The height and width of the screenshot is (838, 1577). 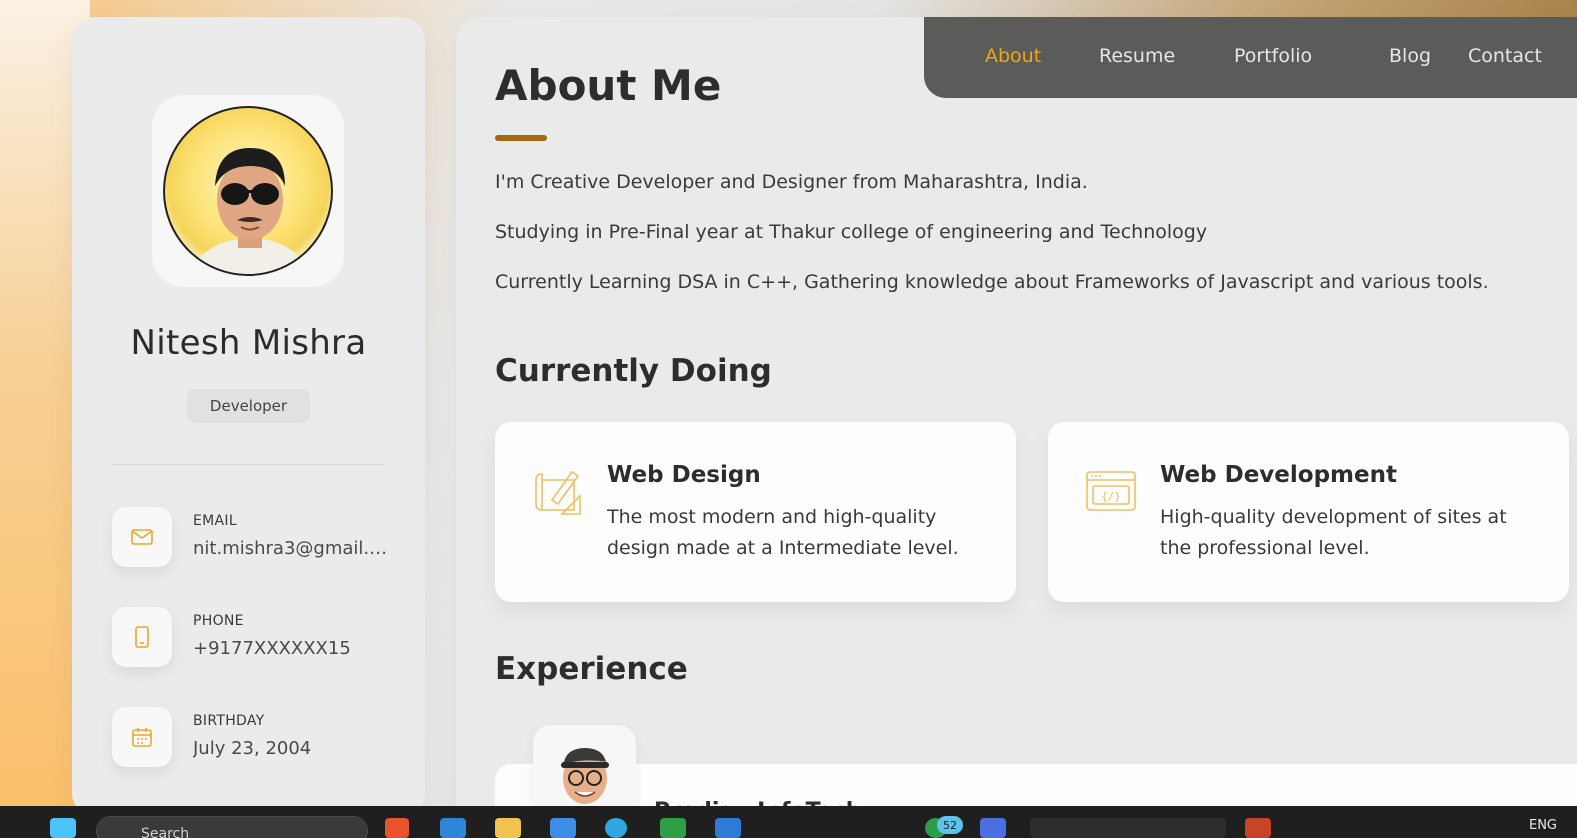 What do you see at coordinates (788, 822) in the screenshot?
I see `windows-taskbar: Search 52 ENG` at bounding box center [788, 822].